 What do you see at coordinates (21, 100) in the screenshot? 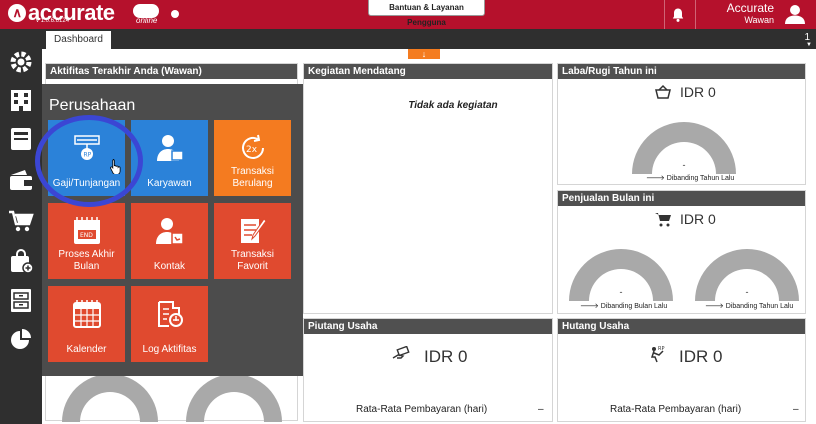
I see `company-icon` at bounding box center [21, 100].